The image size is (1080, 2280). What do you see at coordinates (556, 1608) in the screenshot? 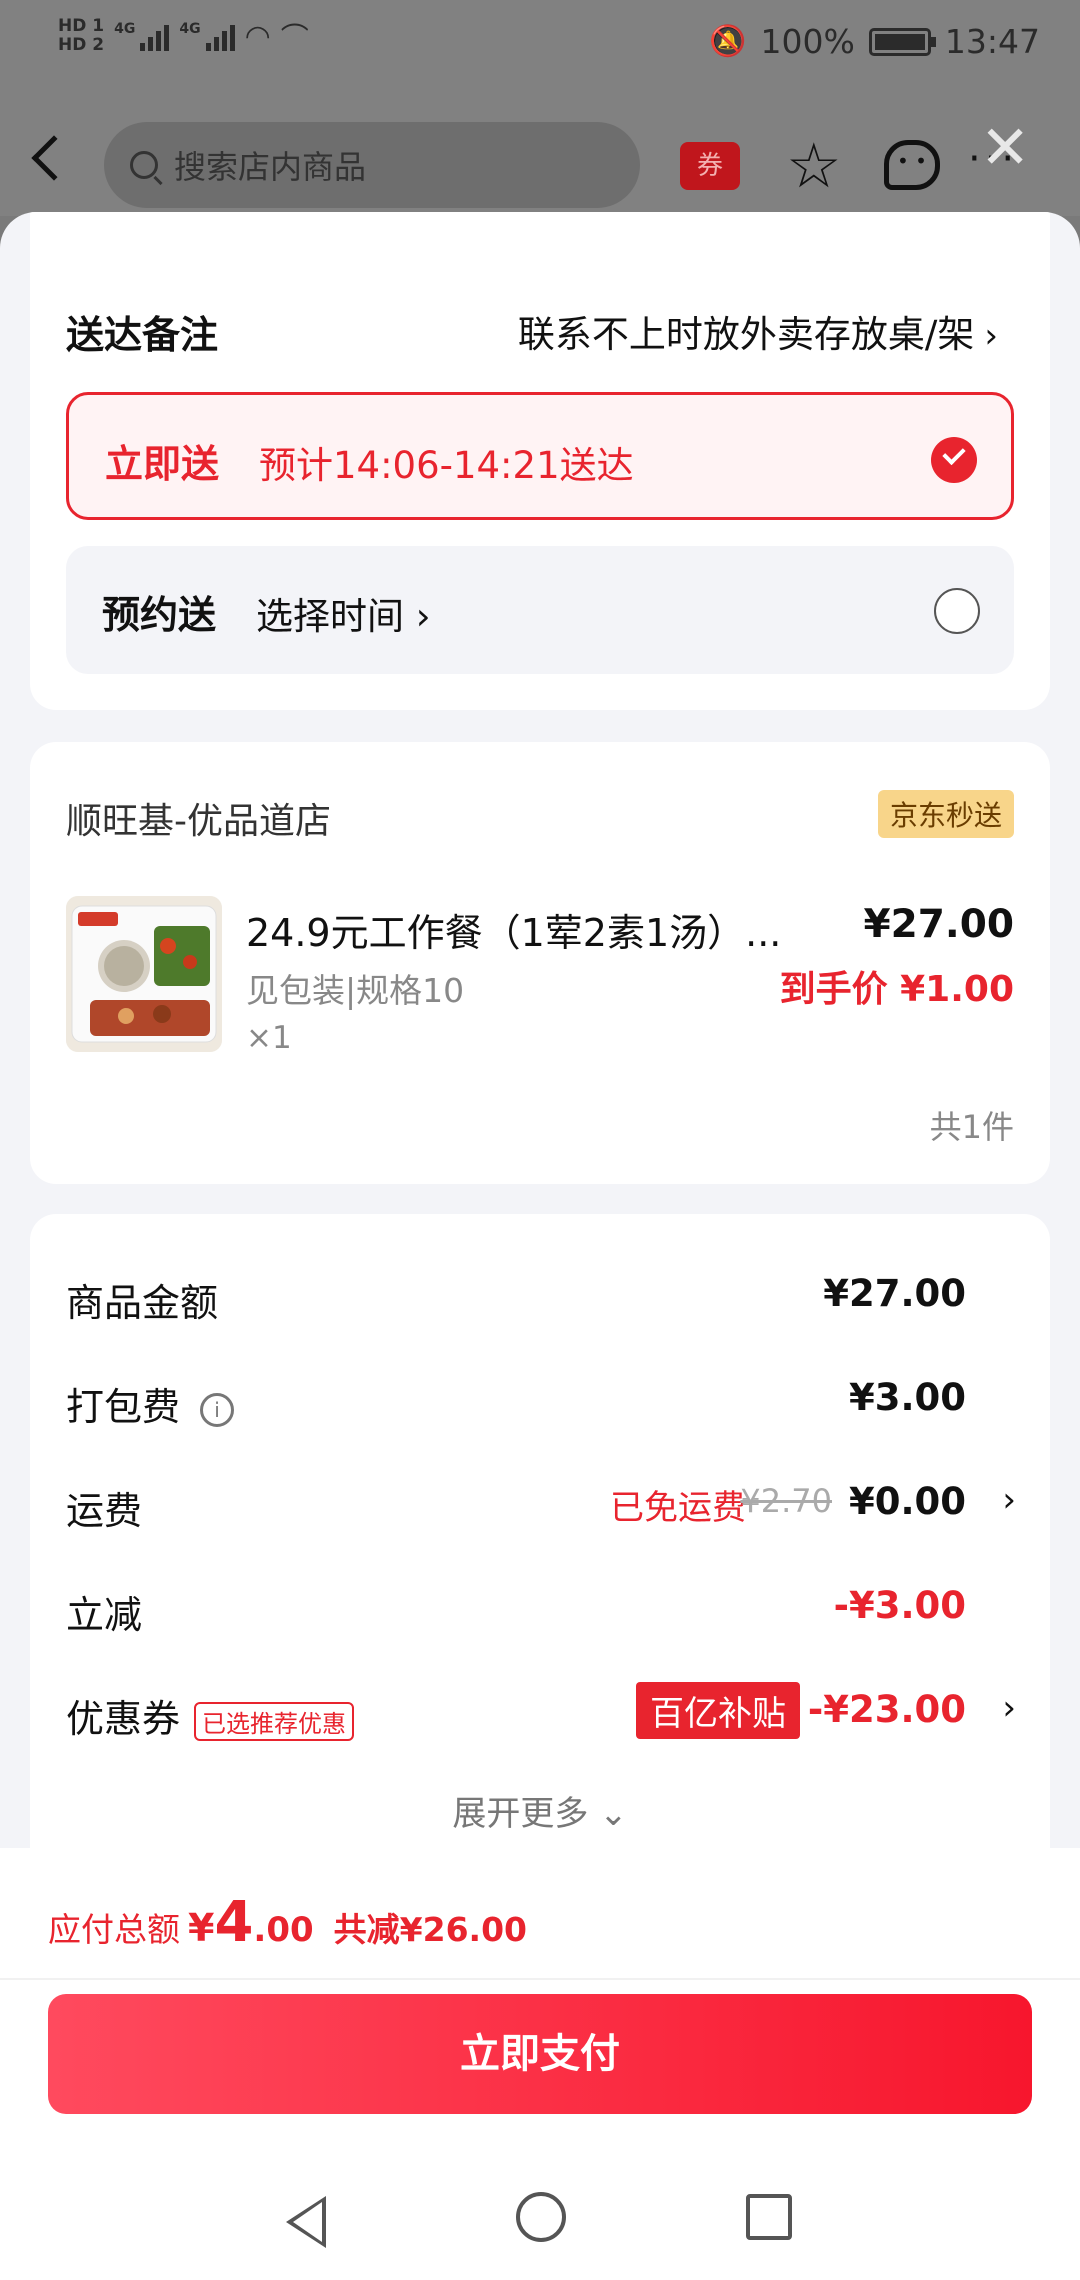
I see `instant-discount-row: 立减 -¥3.00` at bounding box center [556, 1608].